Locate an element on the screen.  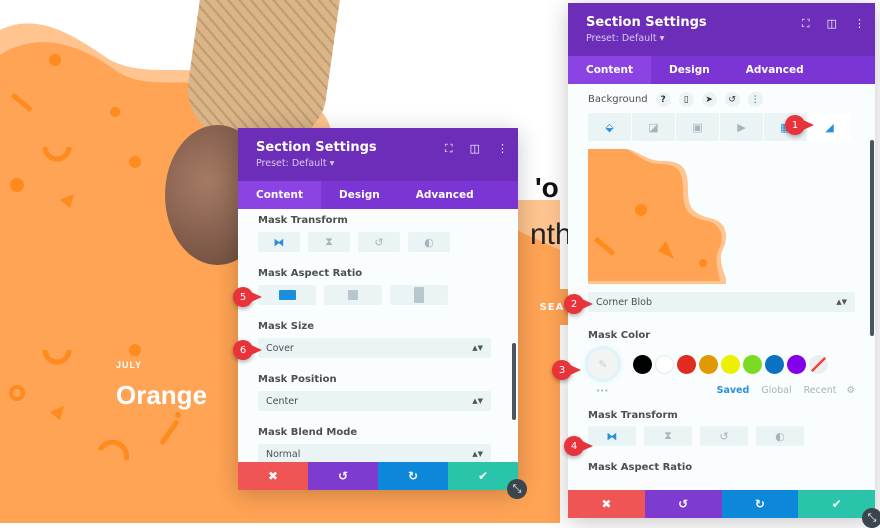
mask-blend-mode-select: Normal ▲▼ is located at coordinates (374, 454).